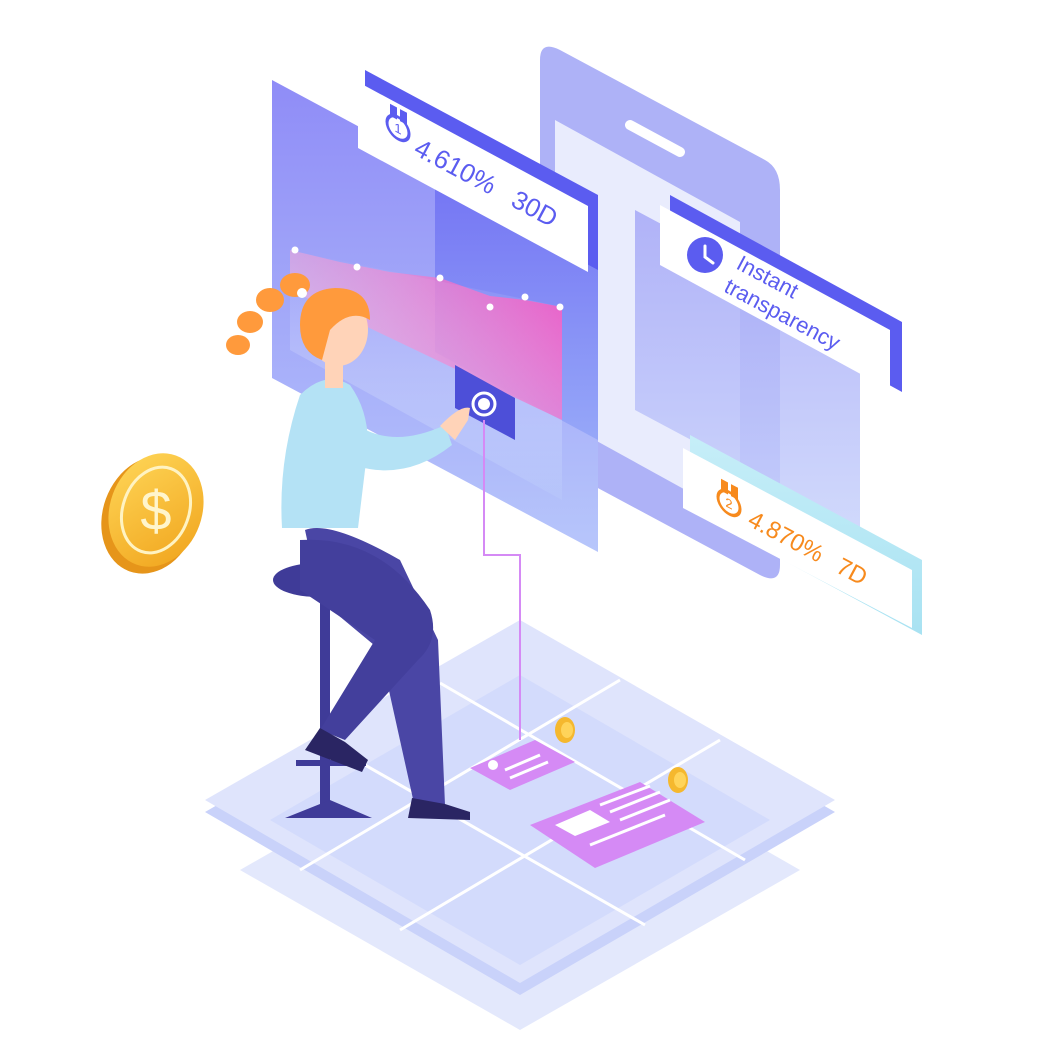 This screenshot has width=1038, height=1038. What do you see at coordinates (705, 255) in the screenshot?
I see `clock-icon` at bounding box center [705, 255].